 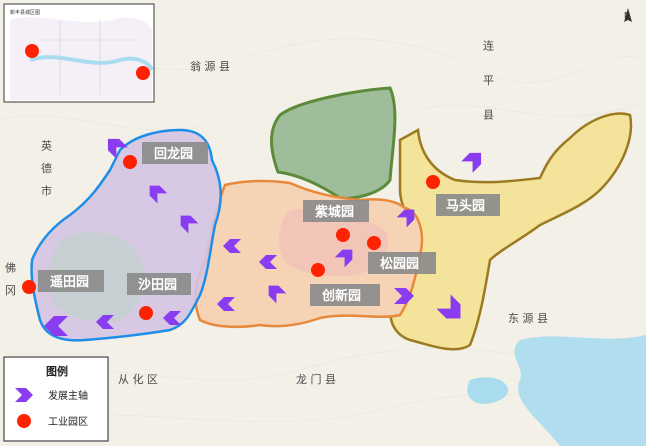 What do you see at coordinates (341, 296) in the screenshot?
I see `park-label-chuangxin: 创新园` at bounding box center [341, 296].